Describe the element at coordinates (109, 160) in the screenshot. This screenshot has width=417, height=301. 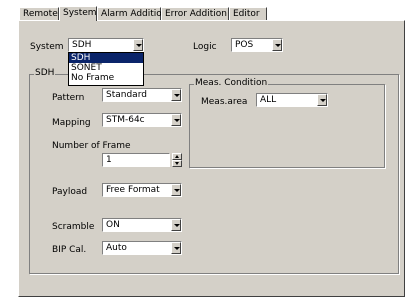
I see `number-of-frame-value: 1` at that location.